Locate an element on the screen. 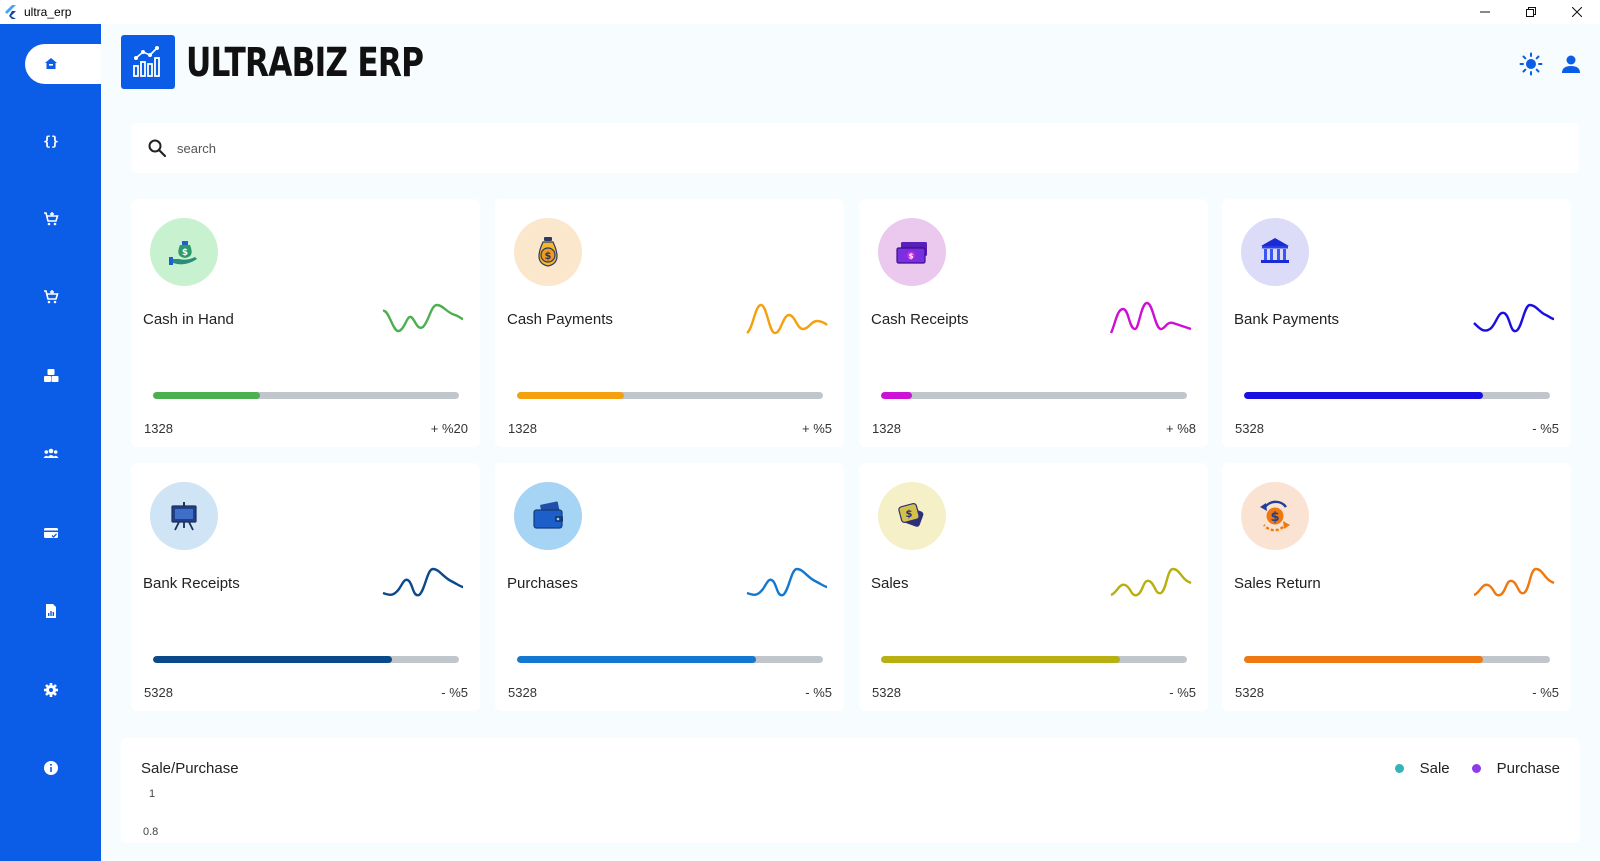 The image size is (1600, 861). card-sales: $ Sales 5328 - %5 is located at coordinates (1033, 587).